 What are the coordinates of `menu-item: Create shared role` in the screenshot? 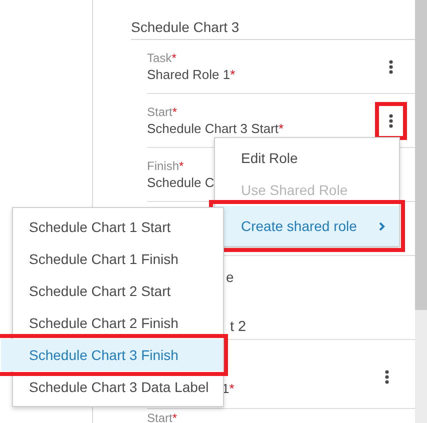 It's located at (307, 226).